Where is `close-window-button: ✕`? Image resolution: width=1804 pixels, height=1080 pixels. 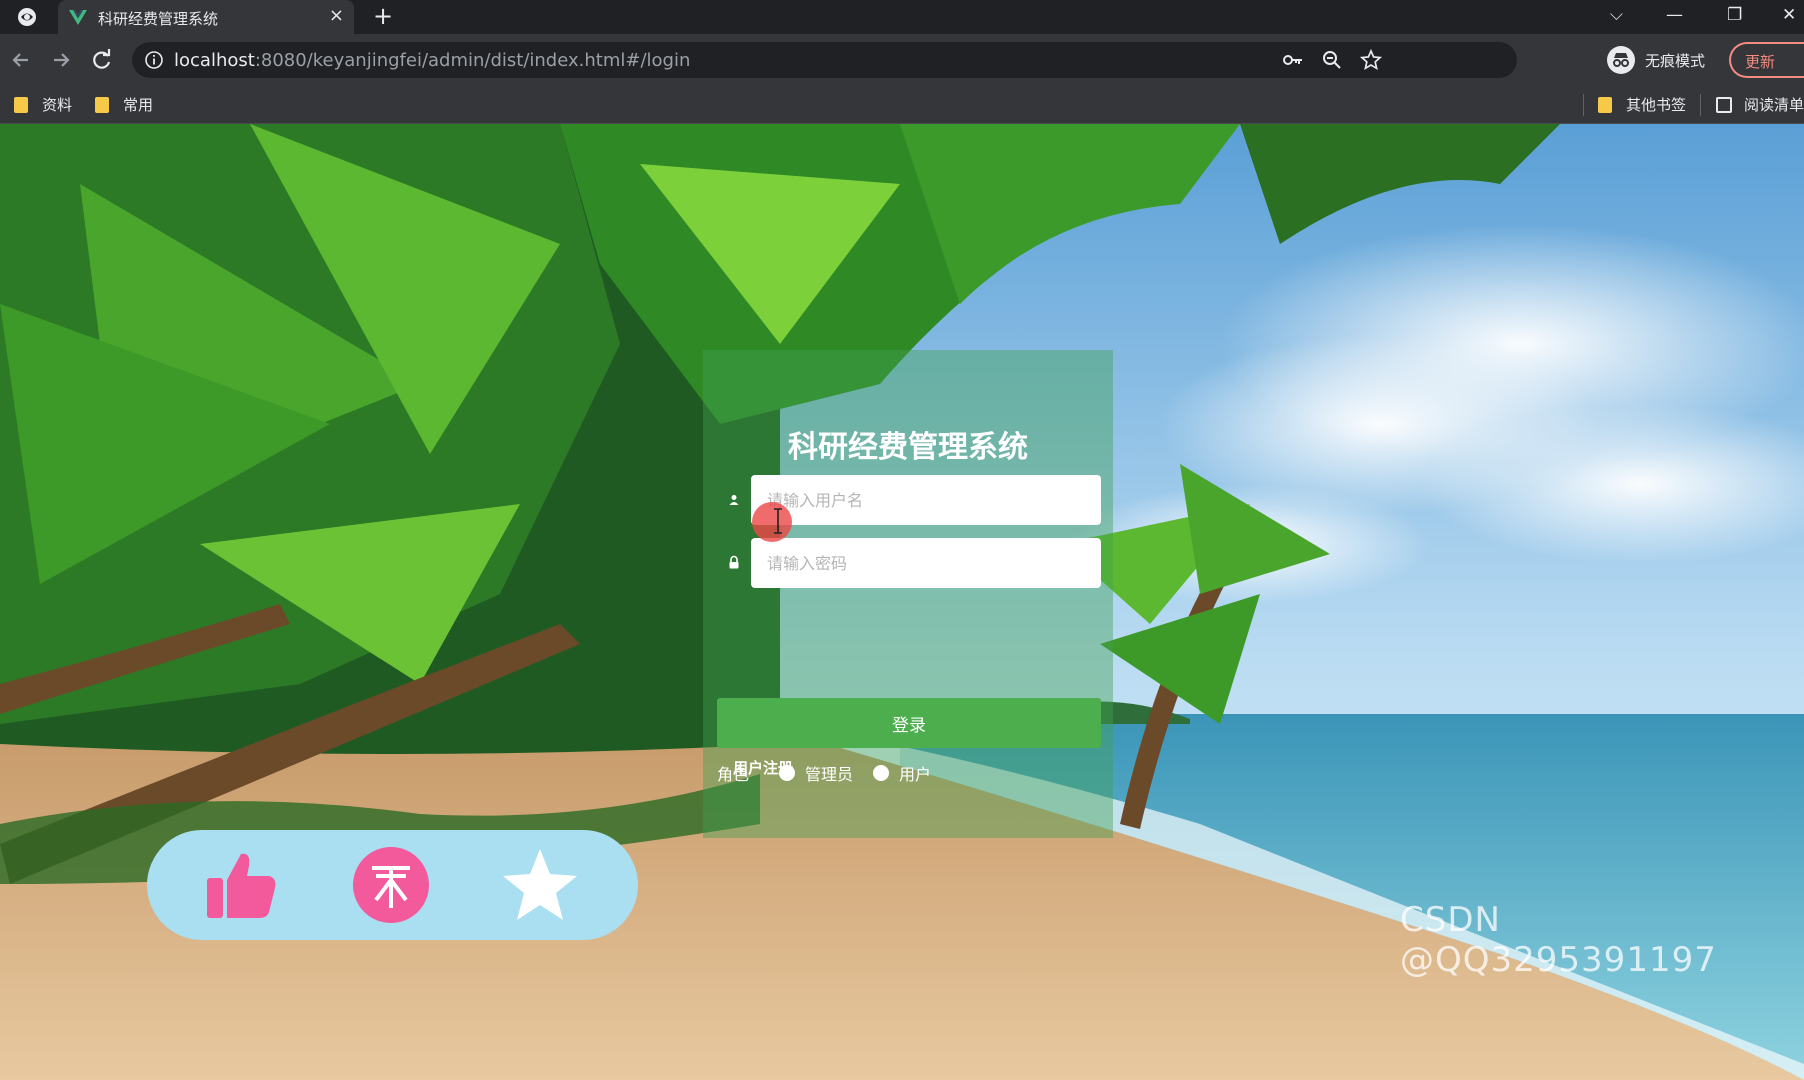 close-window-button: ✕ is located at coordinates (1789, 15).